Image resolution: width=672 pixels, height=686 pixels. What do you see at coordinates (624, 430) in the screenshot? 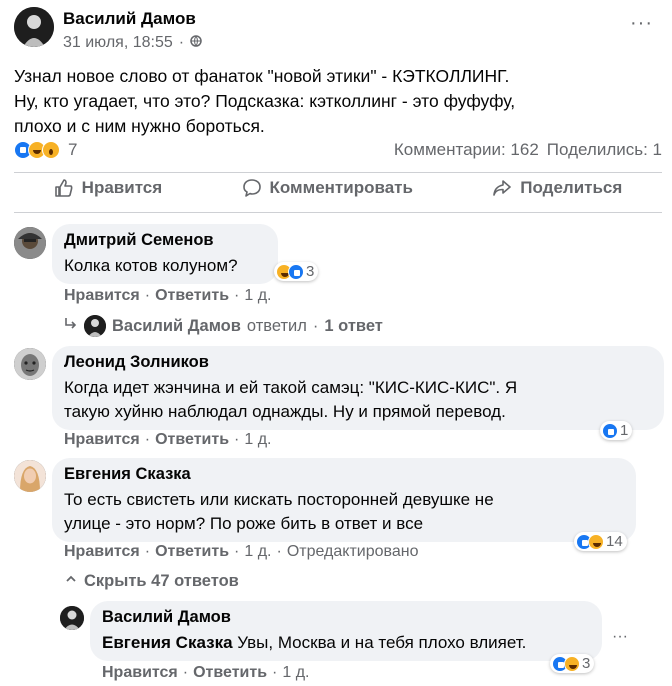
I see `comment-reaction-count: 1` at bounding box center [624, 430].